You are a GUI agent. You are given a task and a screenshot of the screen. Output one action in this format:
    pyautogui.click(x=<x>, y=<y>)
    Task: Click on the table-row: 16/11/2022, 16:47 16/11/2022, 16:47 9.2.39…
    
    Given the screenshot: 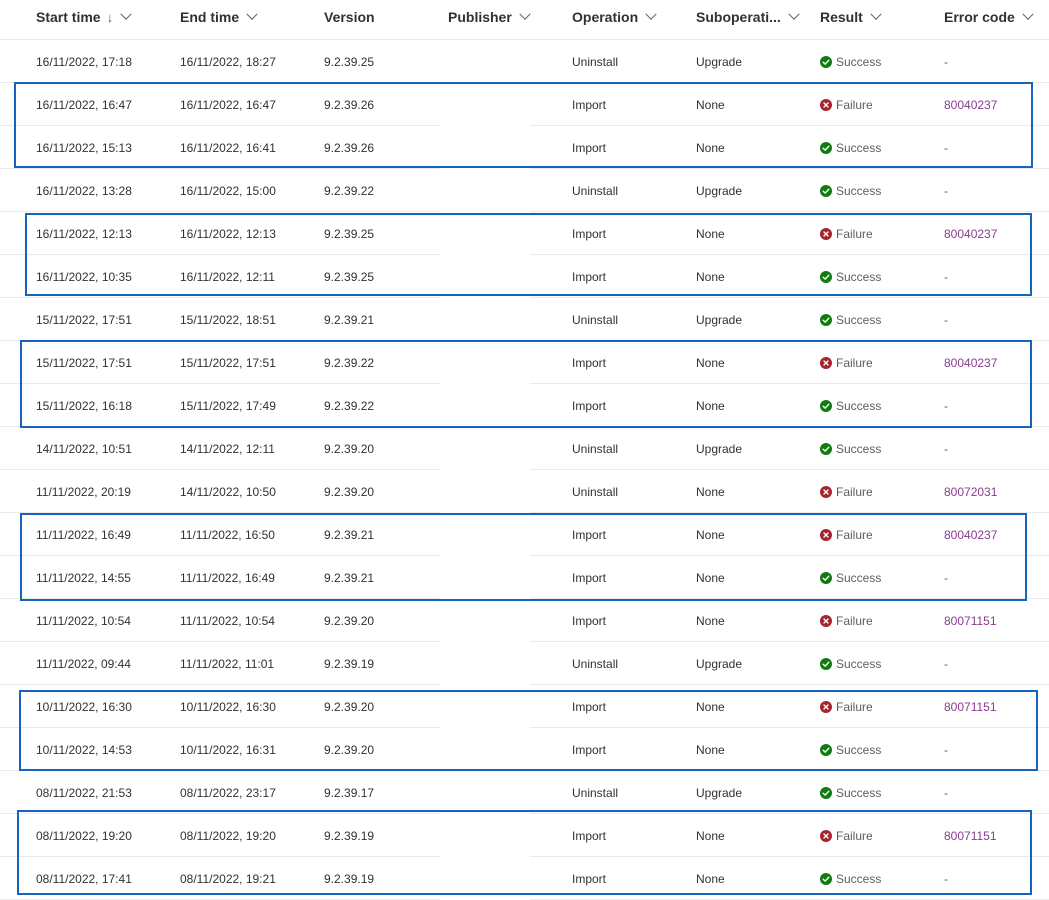 What is the action you would take?
    pyautogui.click(x=524, y=104)
    